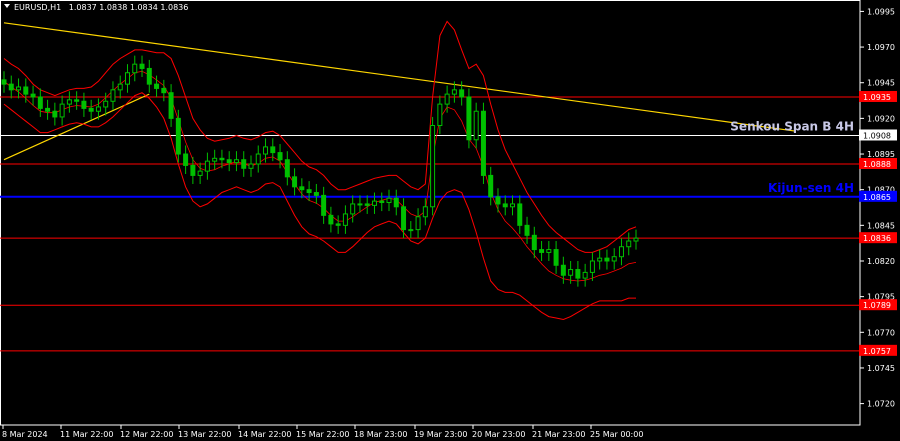 The image size is (900, 441). What do you see at coordinates (877, 238) in the screenshot?
I see `level-badge-text-4: 1.0836` at bounding box center [877, 238].